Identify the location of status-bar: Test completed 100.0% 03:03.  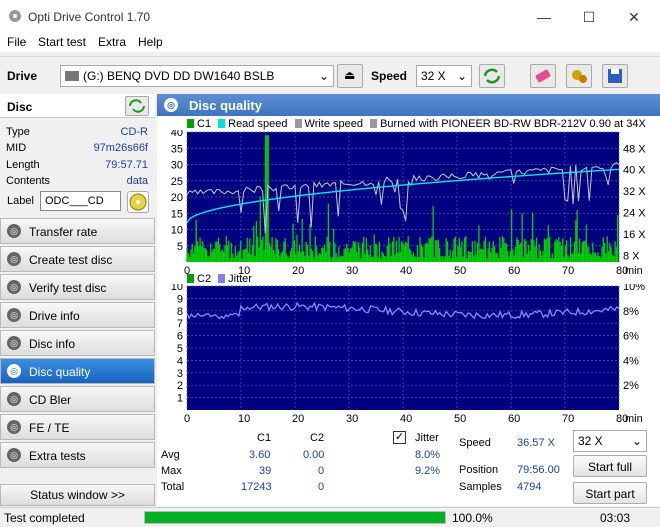
(330, 517).